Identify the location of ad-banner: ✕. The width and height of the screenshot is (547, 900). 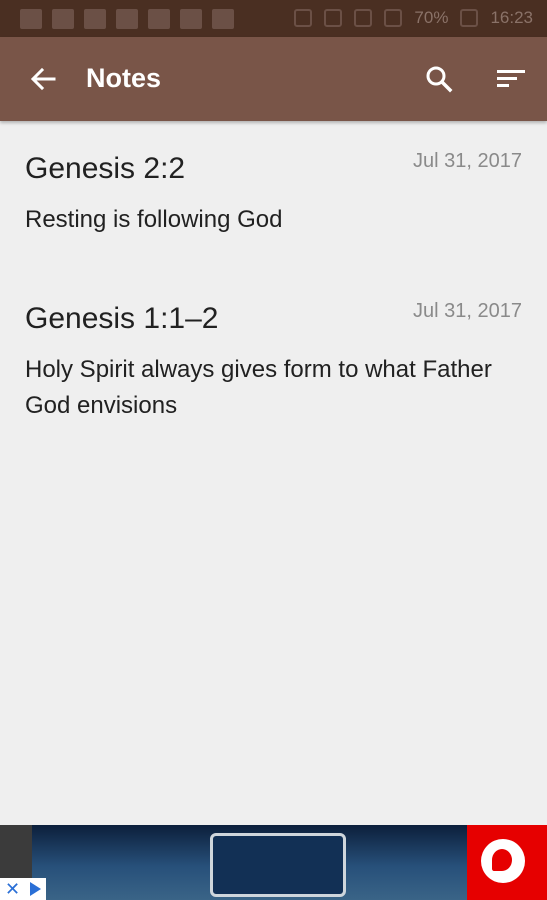
(273, 862).